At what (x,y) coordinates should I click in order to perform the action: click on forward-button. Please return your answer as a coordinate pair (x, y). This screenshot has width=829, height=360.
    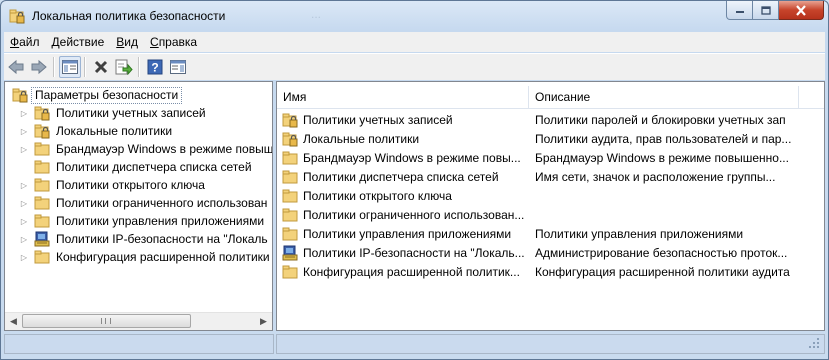
    Looking at the image, I should click on (39, 67).